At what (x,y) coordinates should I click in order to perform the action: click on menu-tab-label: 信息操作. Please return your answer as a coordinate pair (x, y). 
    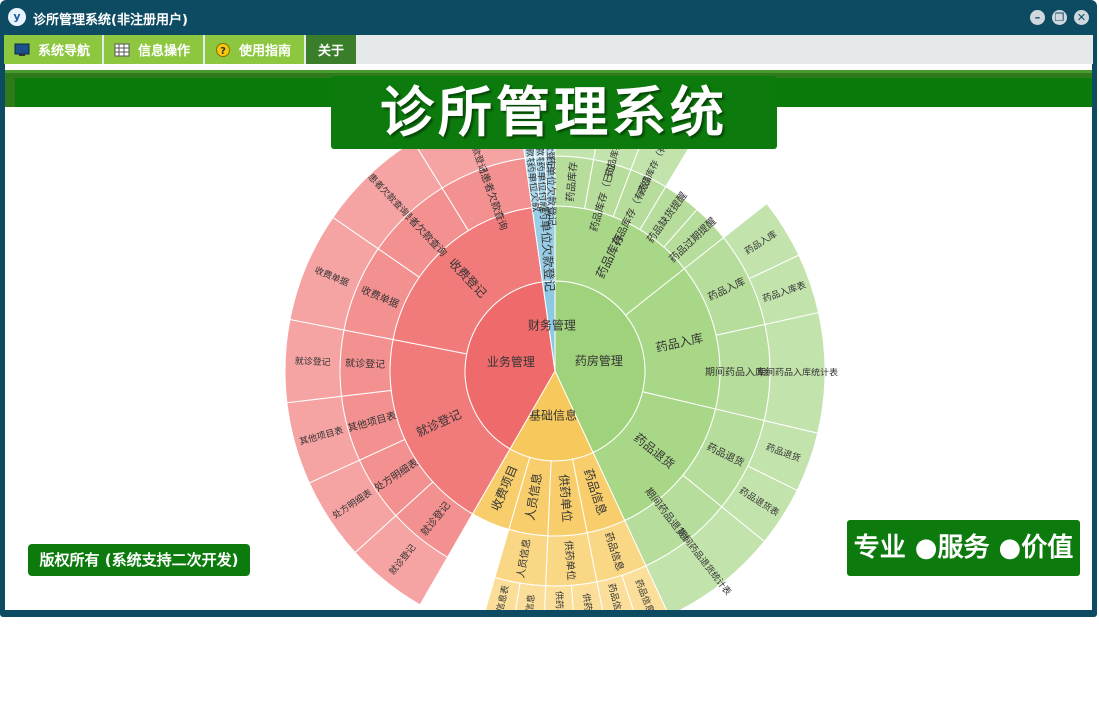
    Looking at the image, I should click on (164, 51).